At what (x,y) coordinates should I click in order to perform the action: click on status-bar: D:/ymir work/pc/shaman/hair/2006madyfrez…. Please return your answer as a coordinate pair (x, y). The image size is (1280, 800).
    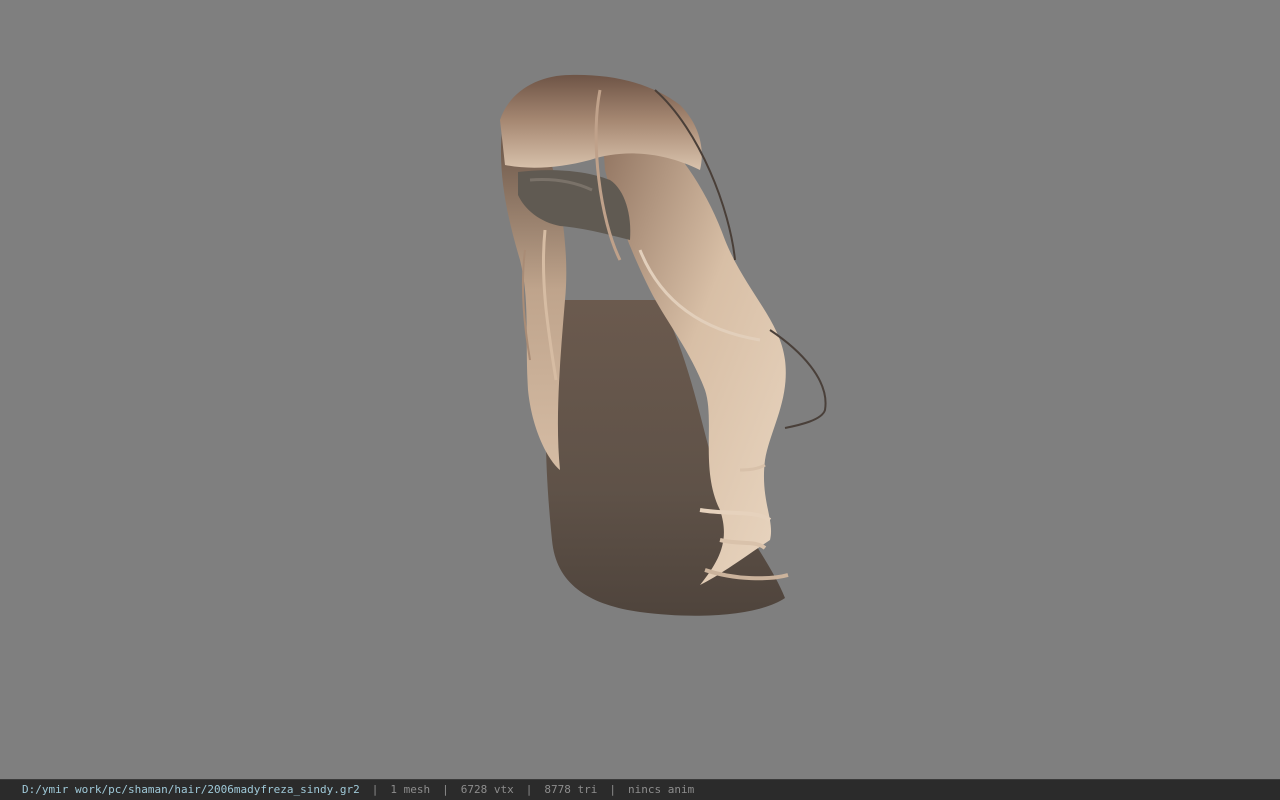
    Looking at the image, I should click on (640, 789).